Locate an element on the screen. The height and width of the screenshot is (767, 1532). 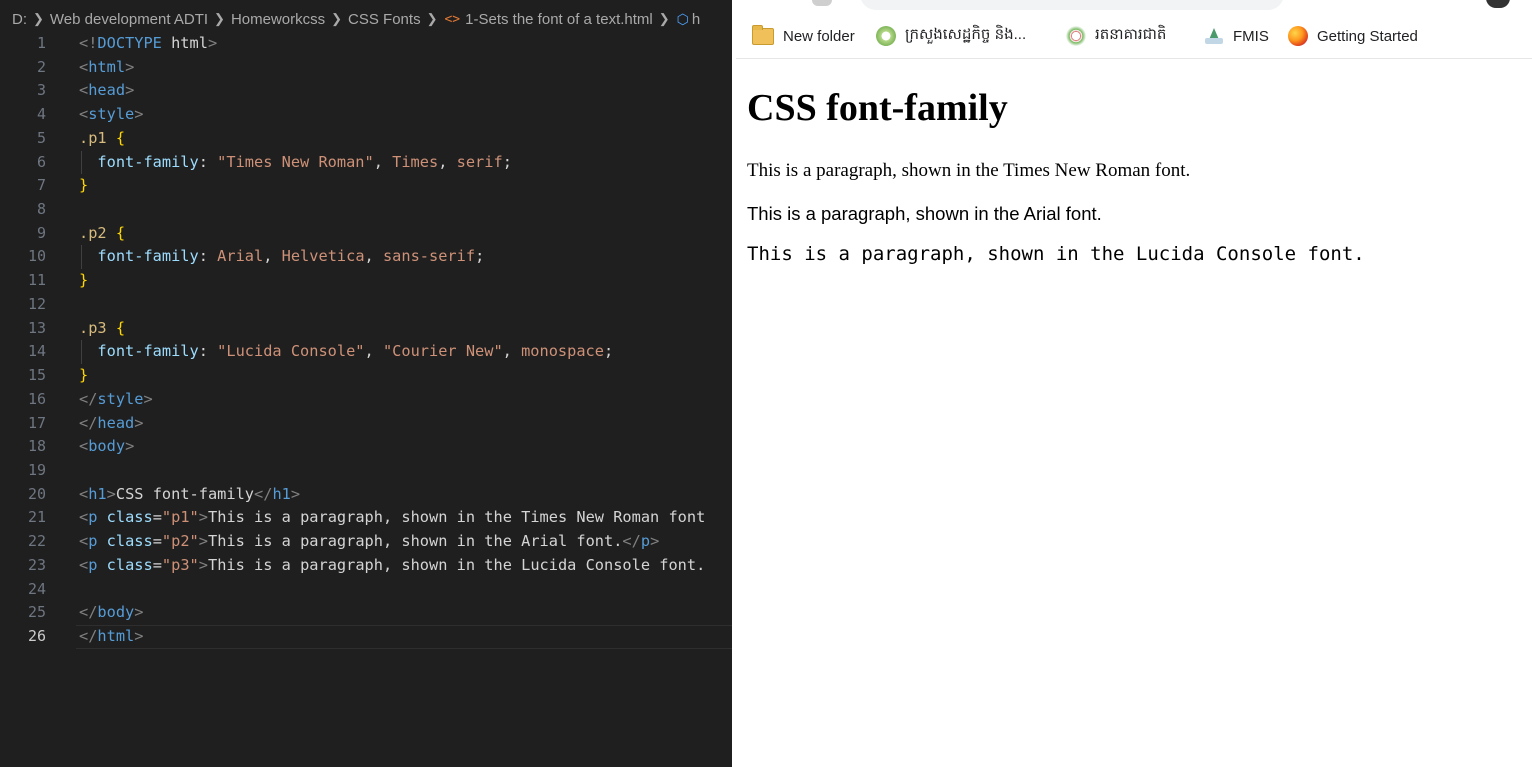
html-file-icon: <> is located at coordinates (452, 19).